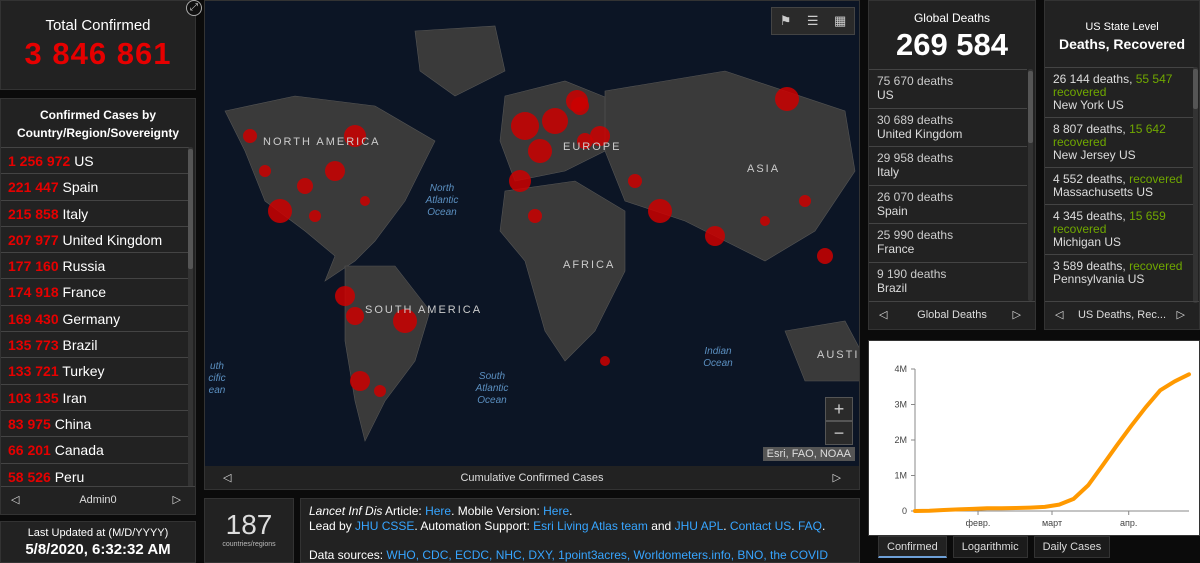 This screenshot has height=563, width=1200. I want to click on esri-link: Esri Living Atlas team, so click(590, 526).